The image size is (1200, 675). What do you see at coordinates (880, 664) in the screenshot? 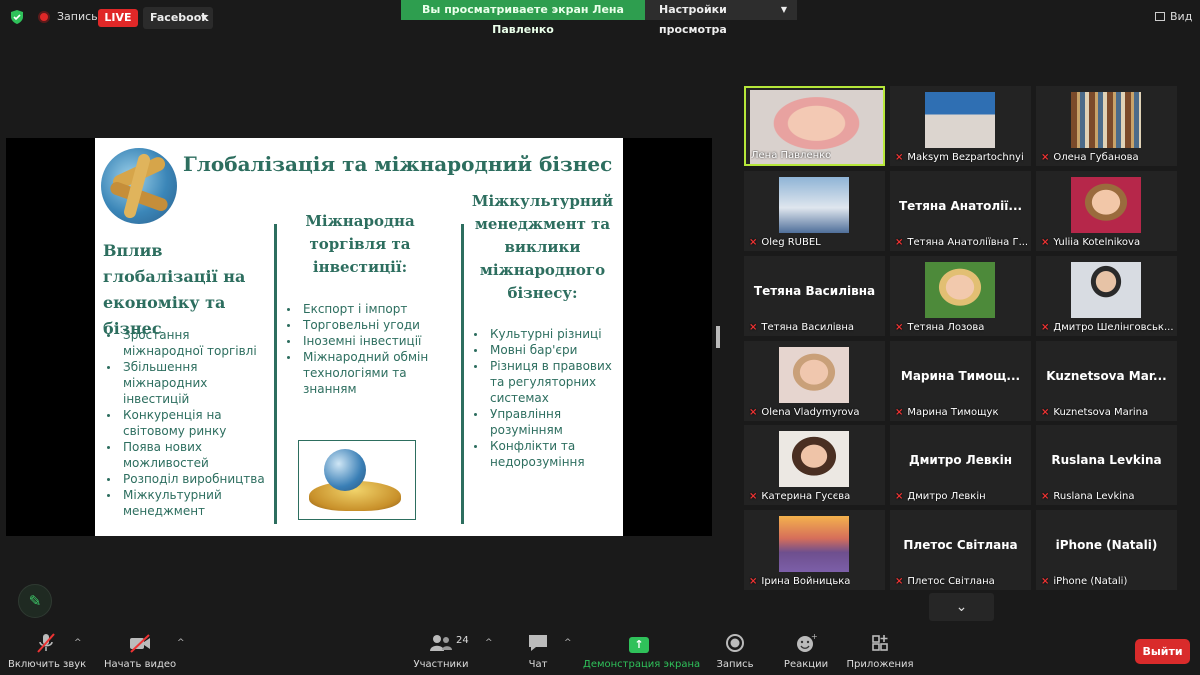
I see `apps-label: Приложения` at bounding box center [880, 664].